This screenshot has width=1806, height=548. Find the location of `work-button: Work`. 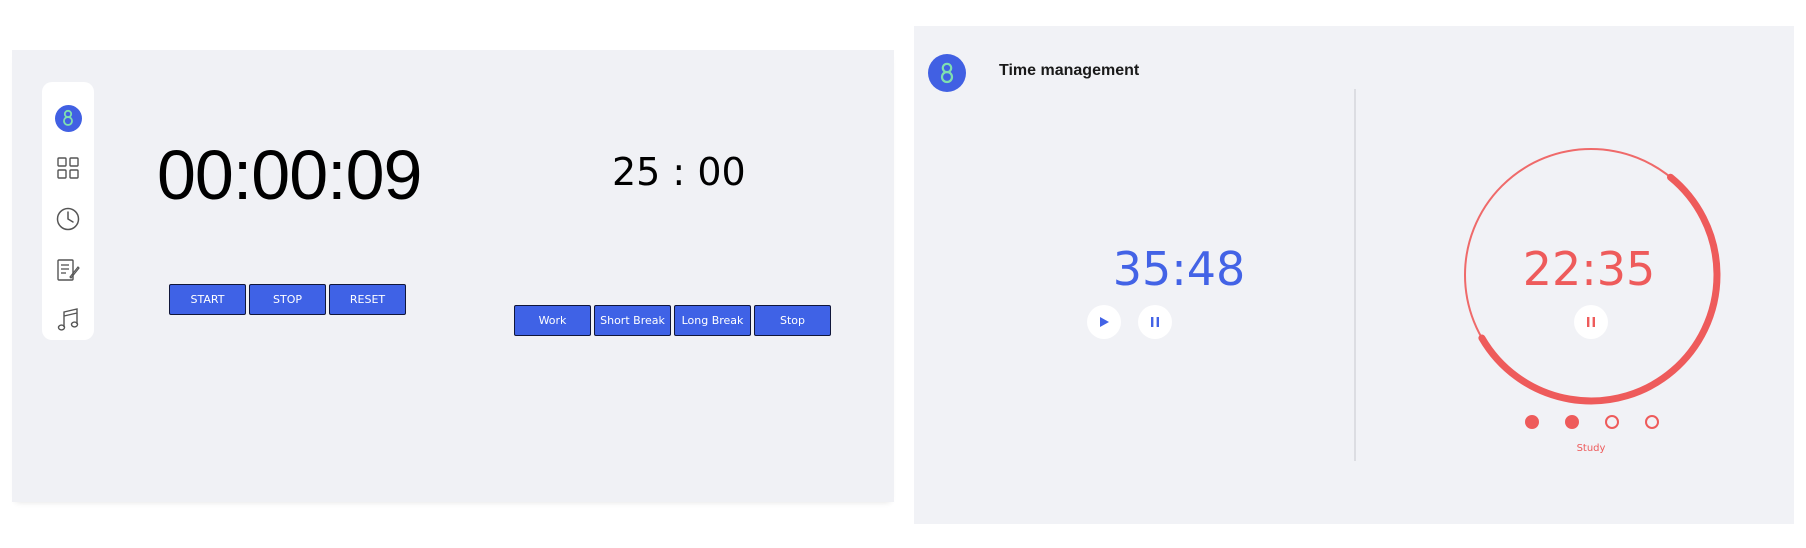

work-button: Work is located at coordinates (552, 320).